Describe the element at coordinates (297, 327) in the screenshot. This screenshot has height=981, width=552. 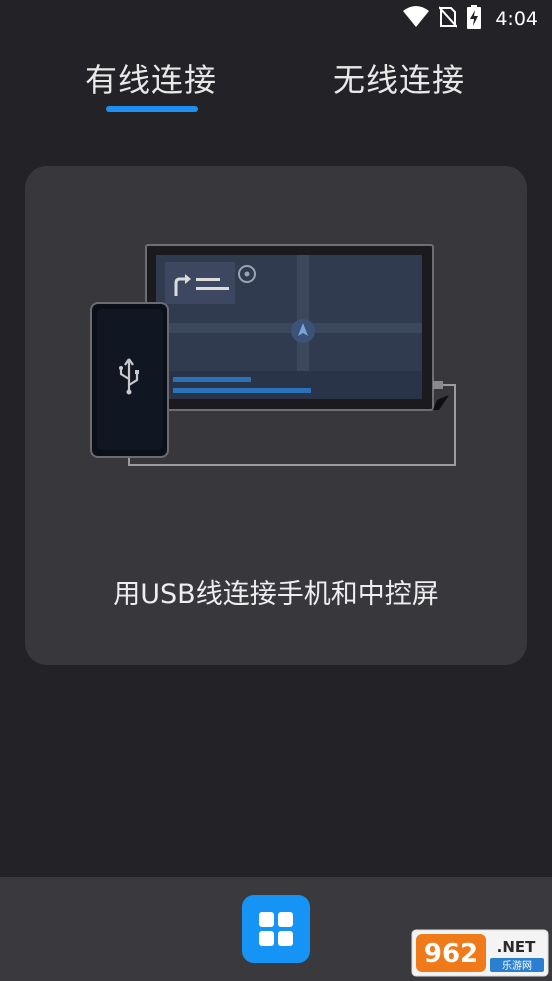
I see `car-display-graphic` at that location.